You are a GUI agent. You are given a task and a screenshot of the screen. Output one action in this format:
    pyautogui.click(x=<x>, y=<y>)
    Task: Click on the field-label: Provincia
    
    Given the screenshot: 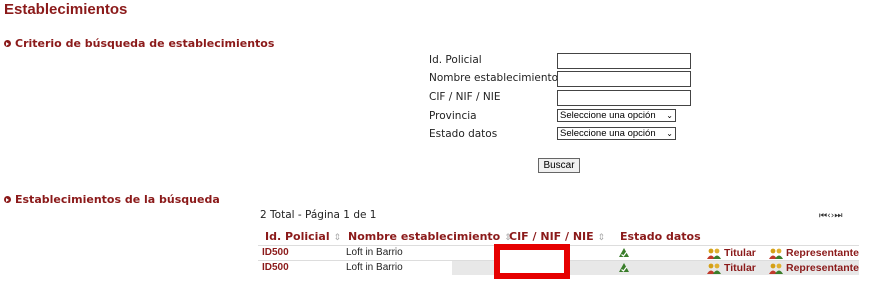 What is the action you would take?
    pyautogui.click(x=453, y=116)
    